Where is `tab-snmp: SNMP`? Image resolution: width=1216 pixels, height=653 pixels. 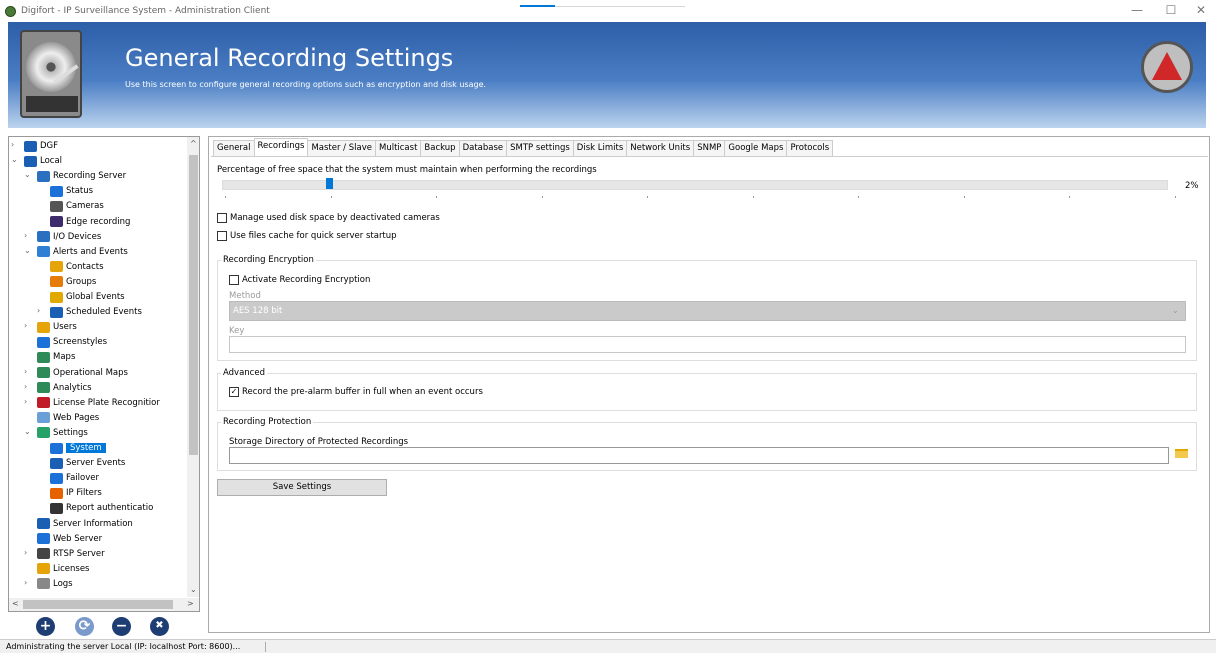
tab-snmp: SNMP is located at coordinates (709, 148).